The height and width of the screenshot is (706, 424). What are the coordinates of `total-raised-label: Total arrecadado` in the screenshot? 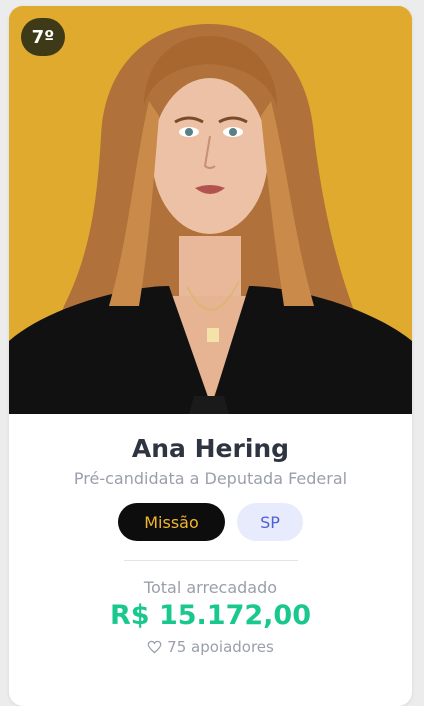 It's located at (210, 587).